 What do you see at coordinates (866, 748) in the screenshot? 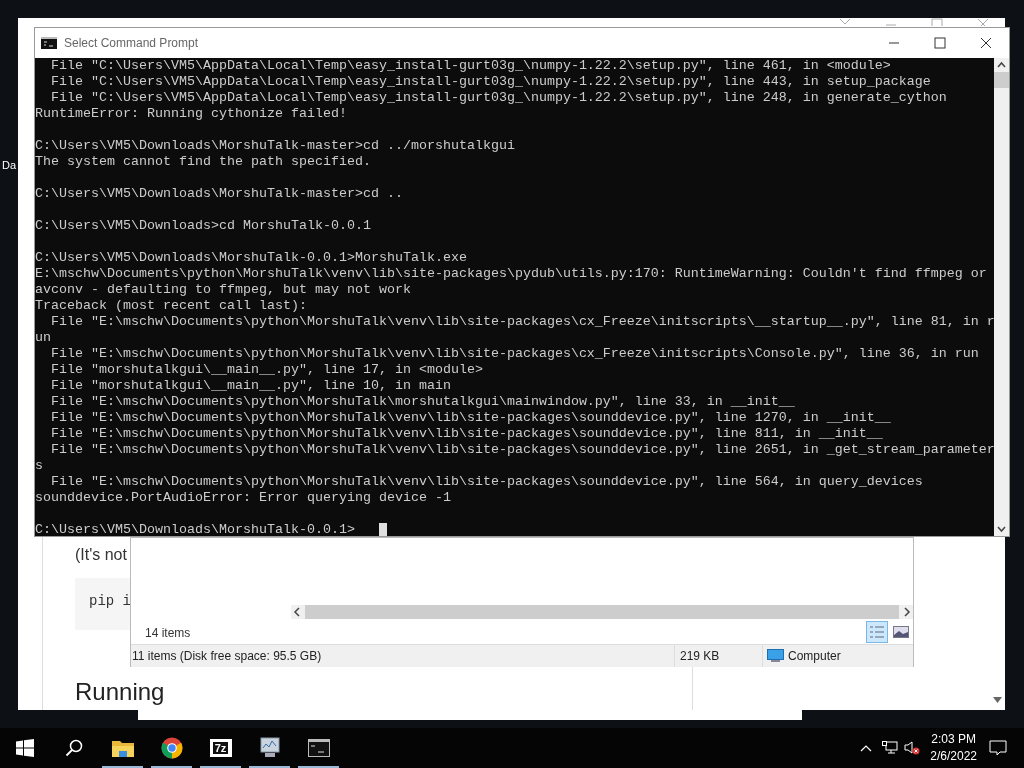
I see `chevron-up-icon` at bounding box center [866, 748].